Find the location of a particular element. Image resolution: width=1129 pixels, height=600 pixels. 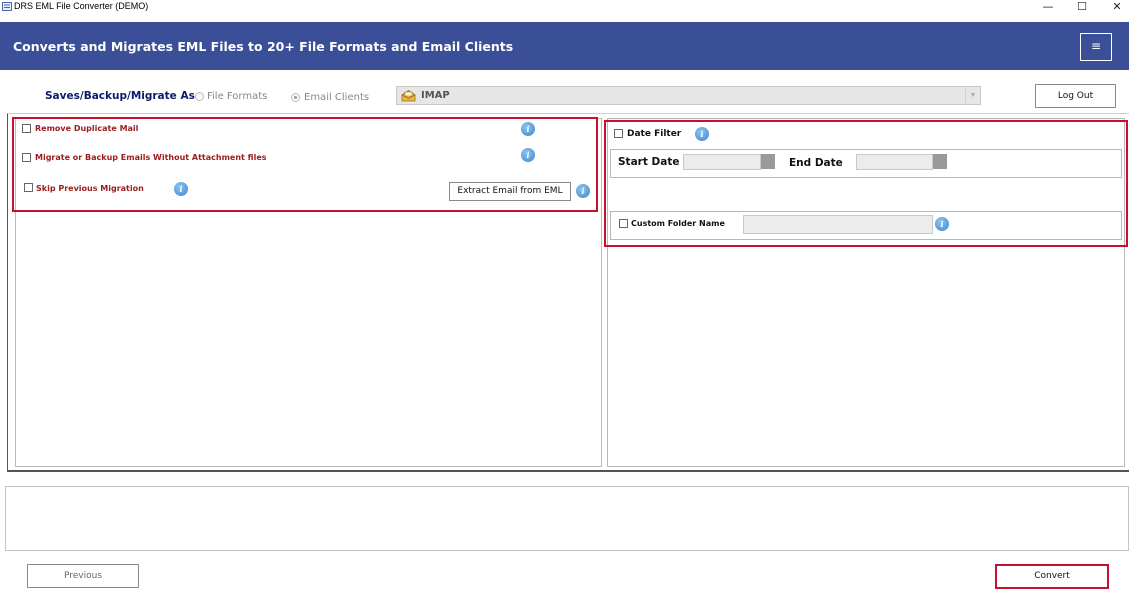

maximize-button: ☐ is located at coordinates (1082, 7).